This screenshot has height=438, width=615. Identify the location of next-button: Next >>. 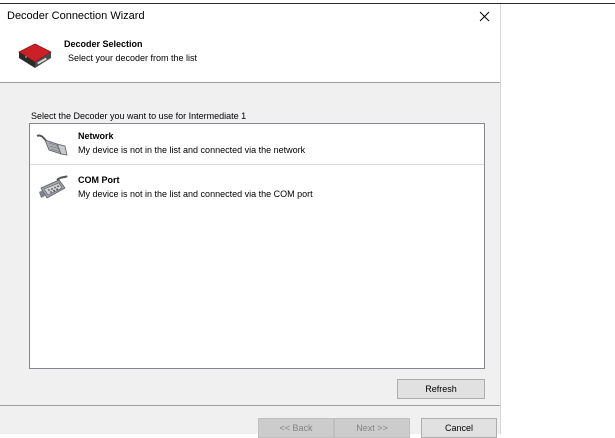
(372, 428).